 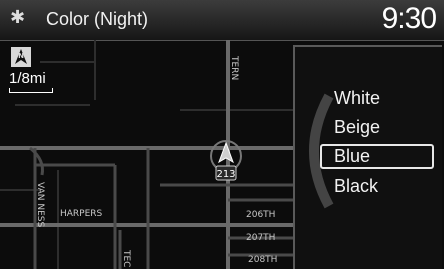 I want to click on svg-text: N, so click(x=21, y=56).